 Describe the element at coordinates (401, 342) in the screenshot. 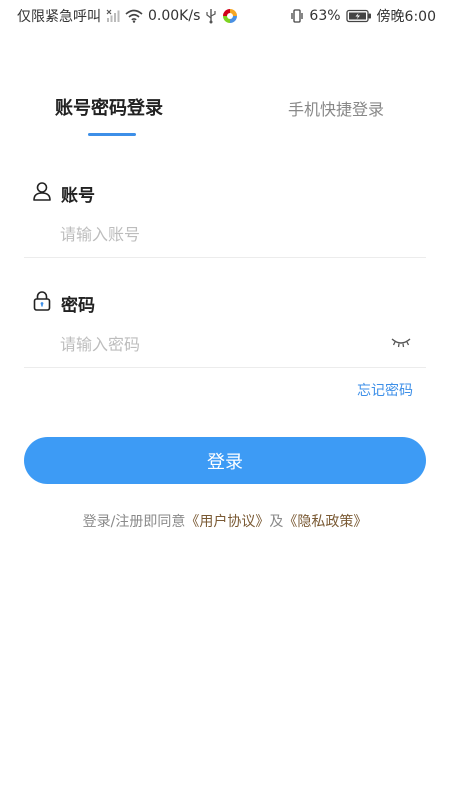

I see `eye-closed-icon` at that location.